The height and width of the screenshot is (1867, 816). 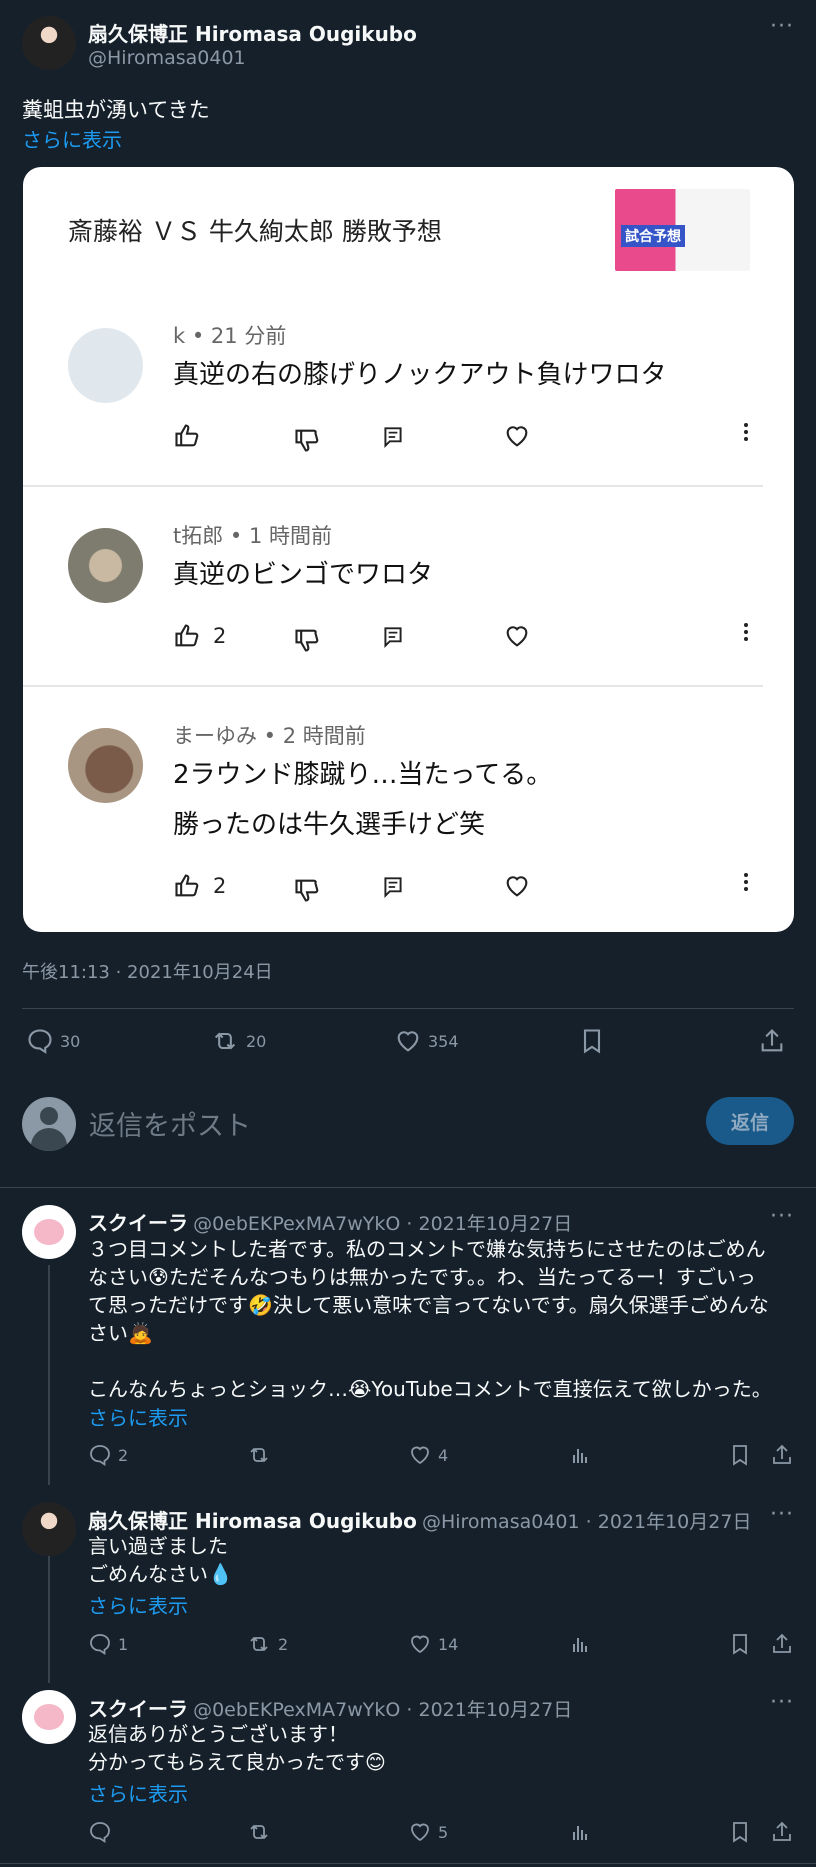 What do you see at coordinates (433, 1644) in the screenshot?
I see `like-button: 14` at bounding box center [433, 1644].